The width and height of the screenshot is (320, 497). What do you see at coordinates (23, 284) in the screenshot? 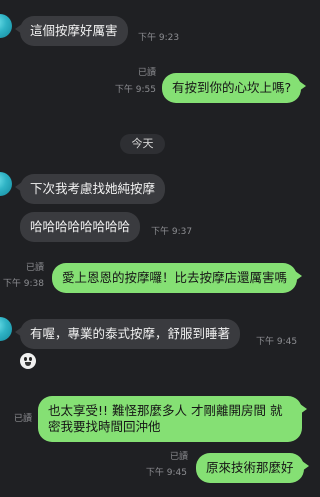
I see `message-time: 下午 9:38` at bounding box center [23, 284].